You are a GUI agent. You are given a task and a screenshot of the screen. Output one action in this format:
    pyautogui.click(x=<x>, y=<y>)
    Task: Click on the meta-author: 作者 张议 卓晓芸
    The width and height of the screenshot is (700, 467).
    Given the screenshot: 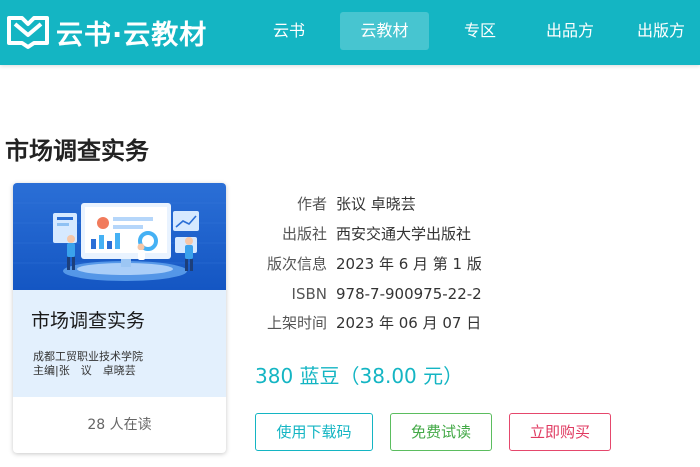 What is the action you would take?
    pyautogui.click(x=328, y=204)
    